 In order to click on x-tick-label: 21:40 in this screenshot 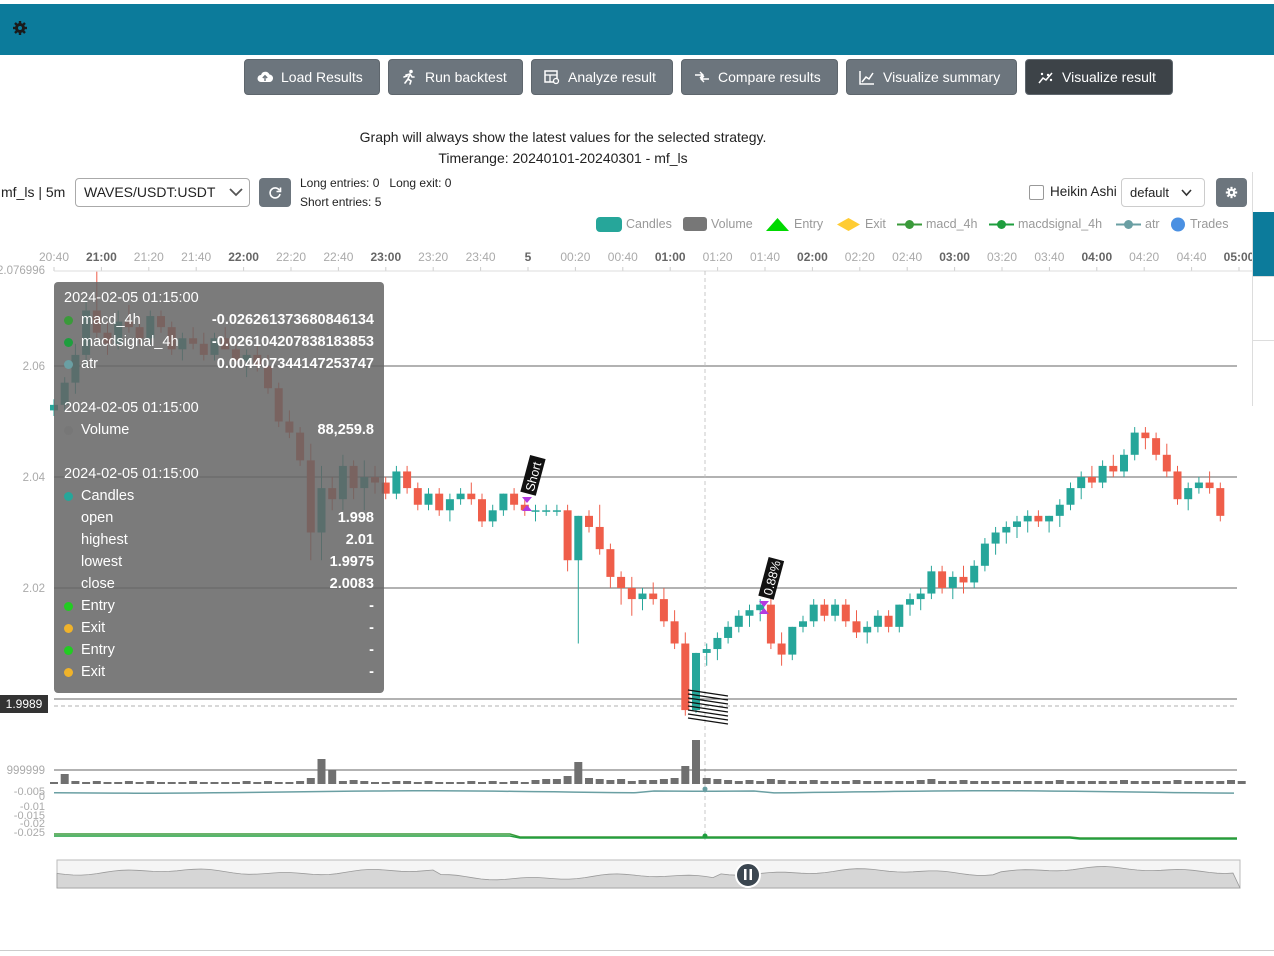, I will do `click(196, 257)`.